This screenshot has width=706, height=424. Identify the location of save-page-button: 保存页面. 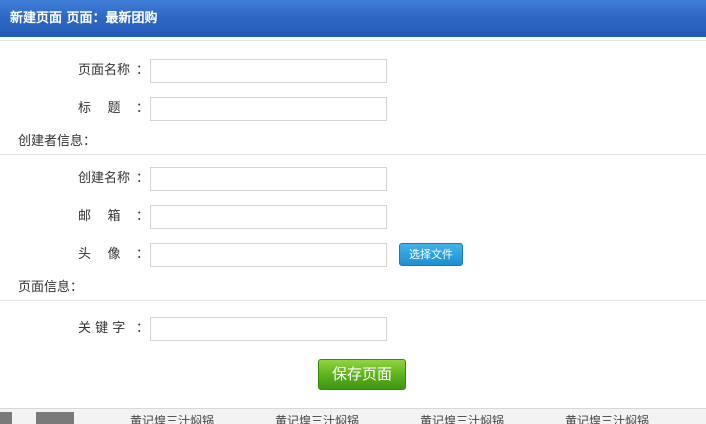
(362, 374).